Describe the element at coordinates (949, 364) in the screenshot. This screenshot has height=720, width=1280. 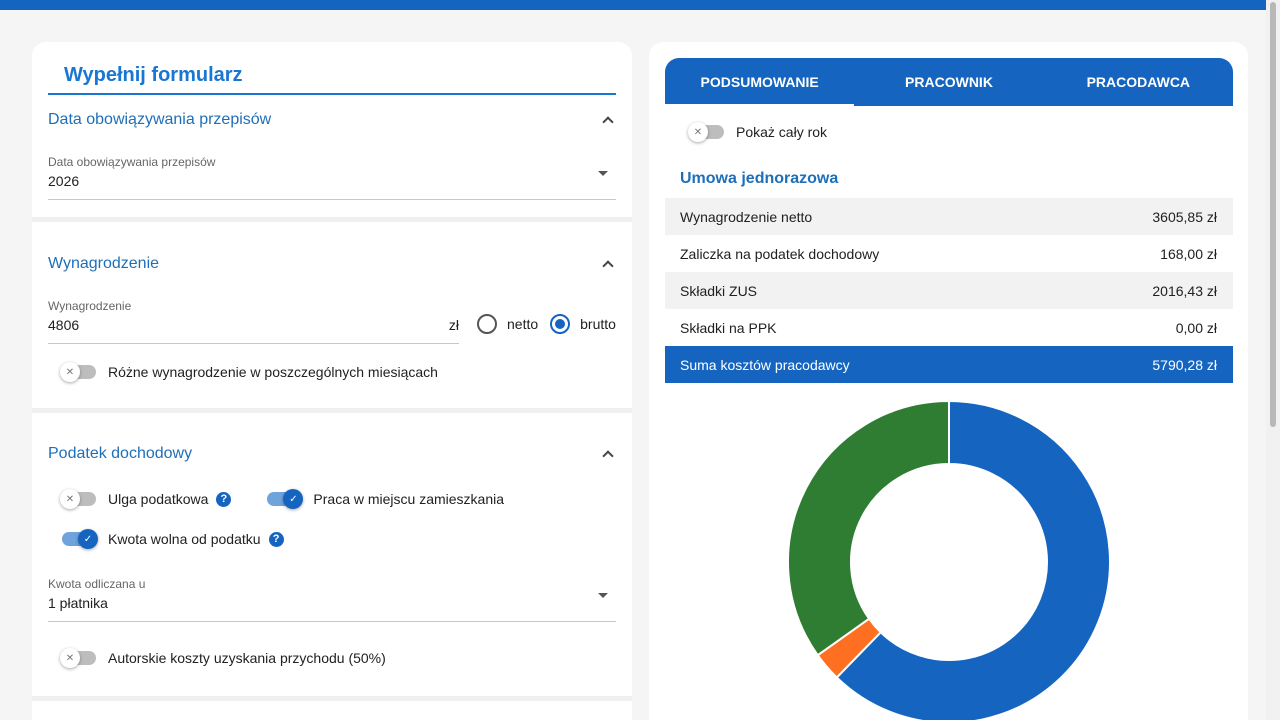
I see `table-row-total: Suma kosztów pracodawcy 5790,28 zł` at that location.